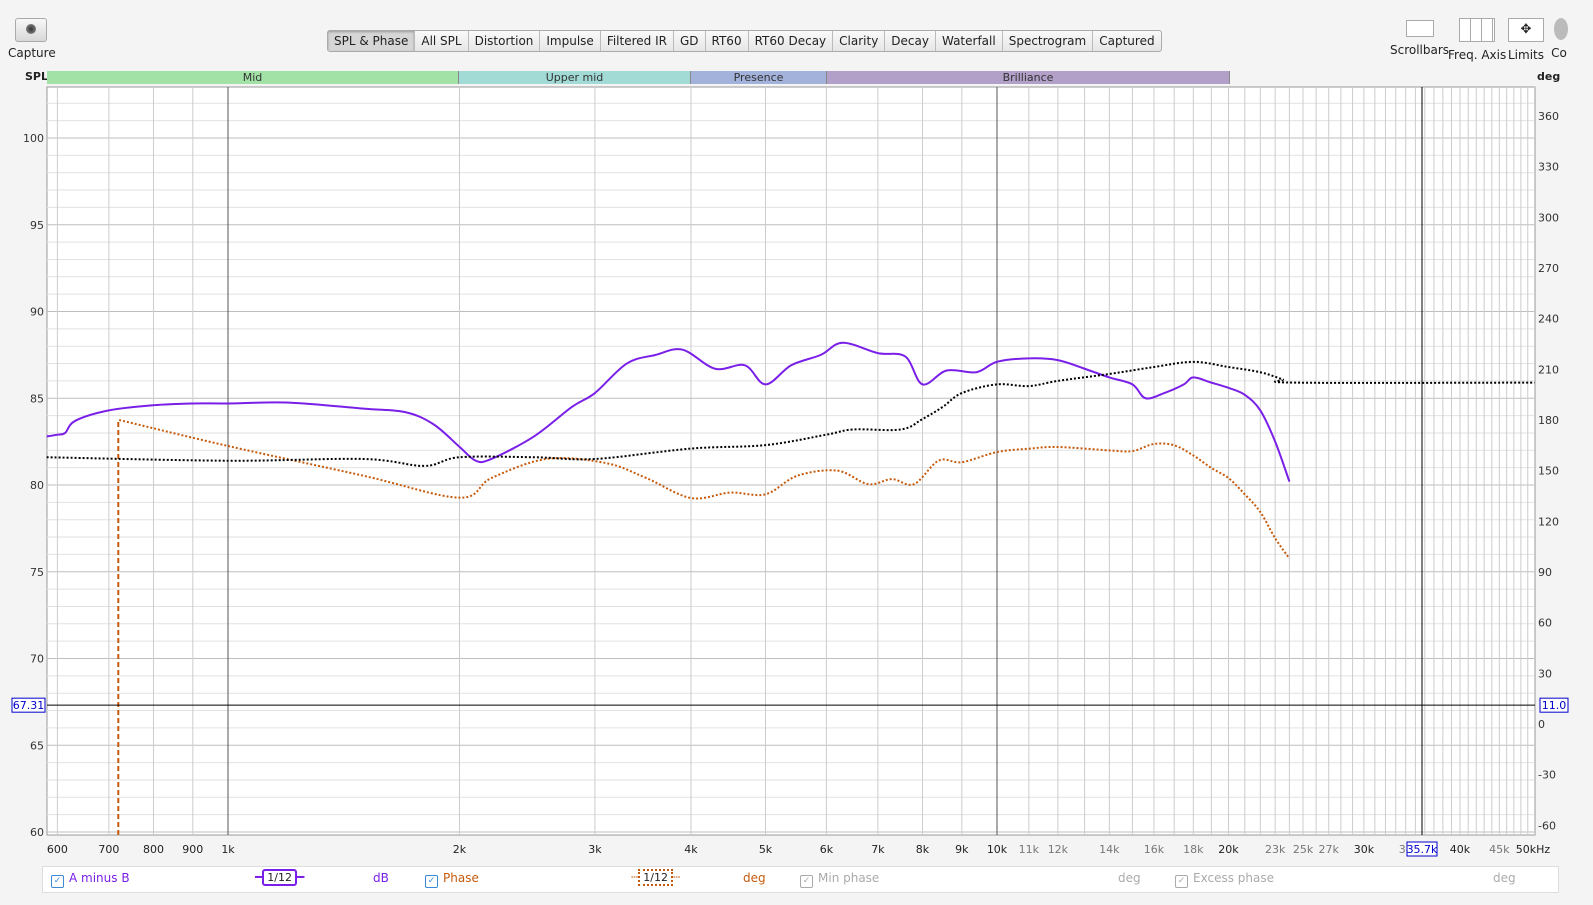 The height and width of the screenshot is (905, 1593). I want to click on y-tick-label: 75, so click(37, 572).